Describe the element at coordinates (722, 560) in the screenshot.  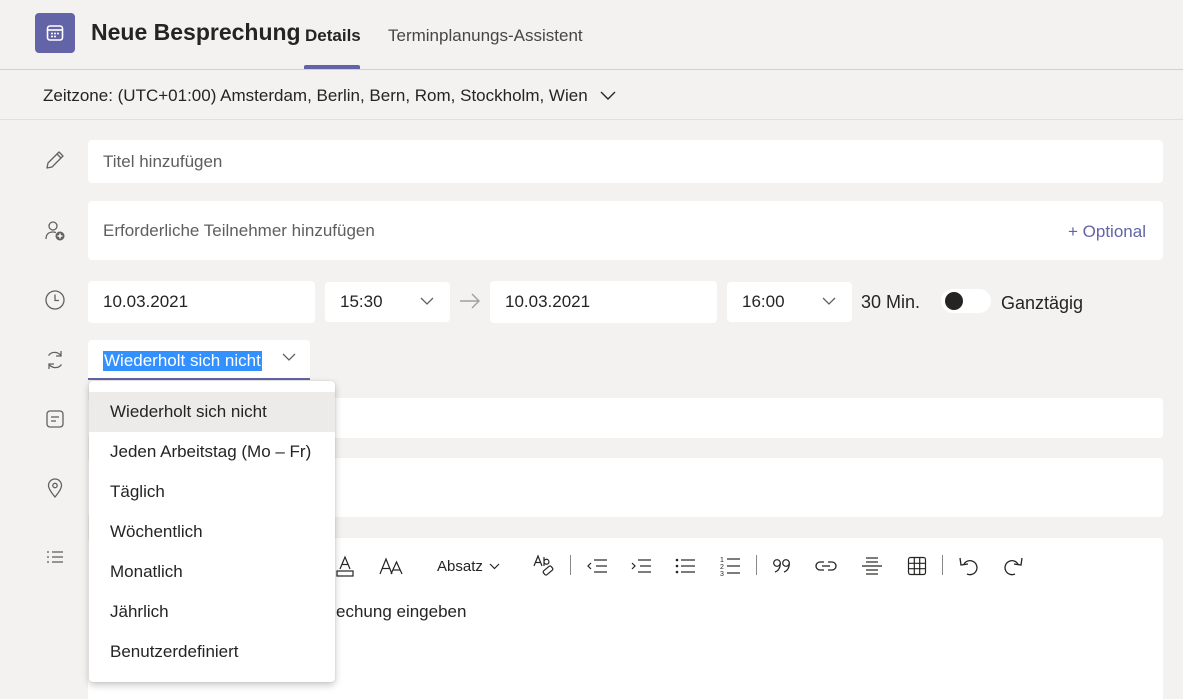
I see `svg-text: 1` at that location.